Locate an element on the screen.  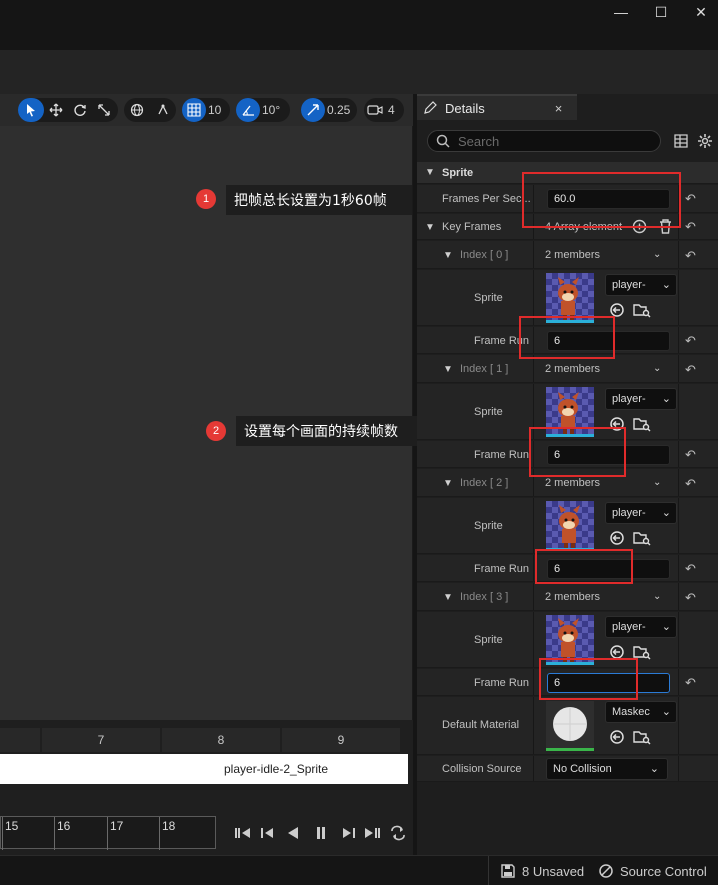
gear-icon is located at coordinates (705, 141).